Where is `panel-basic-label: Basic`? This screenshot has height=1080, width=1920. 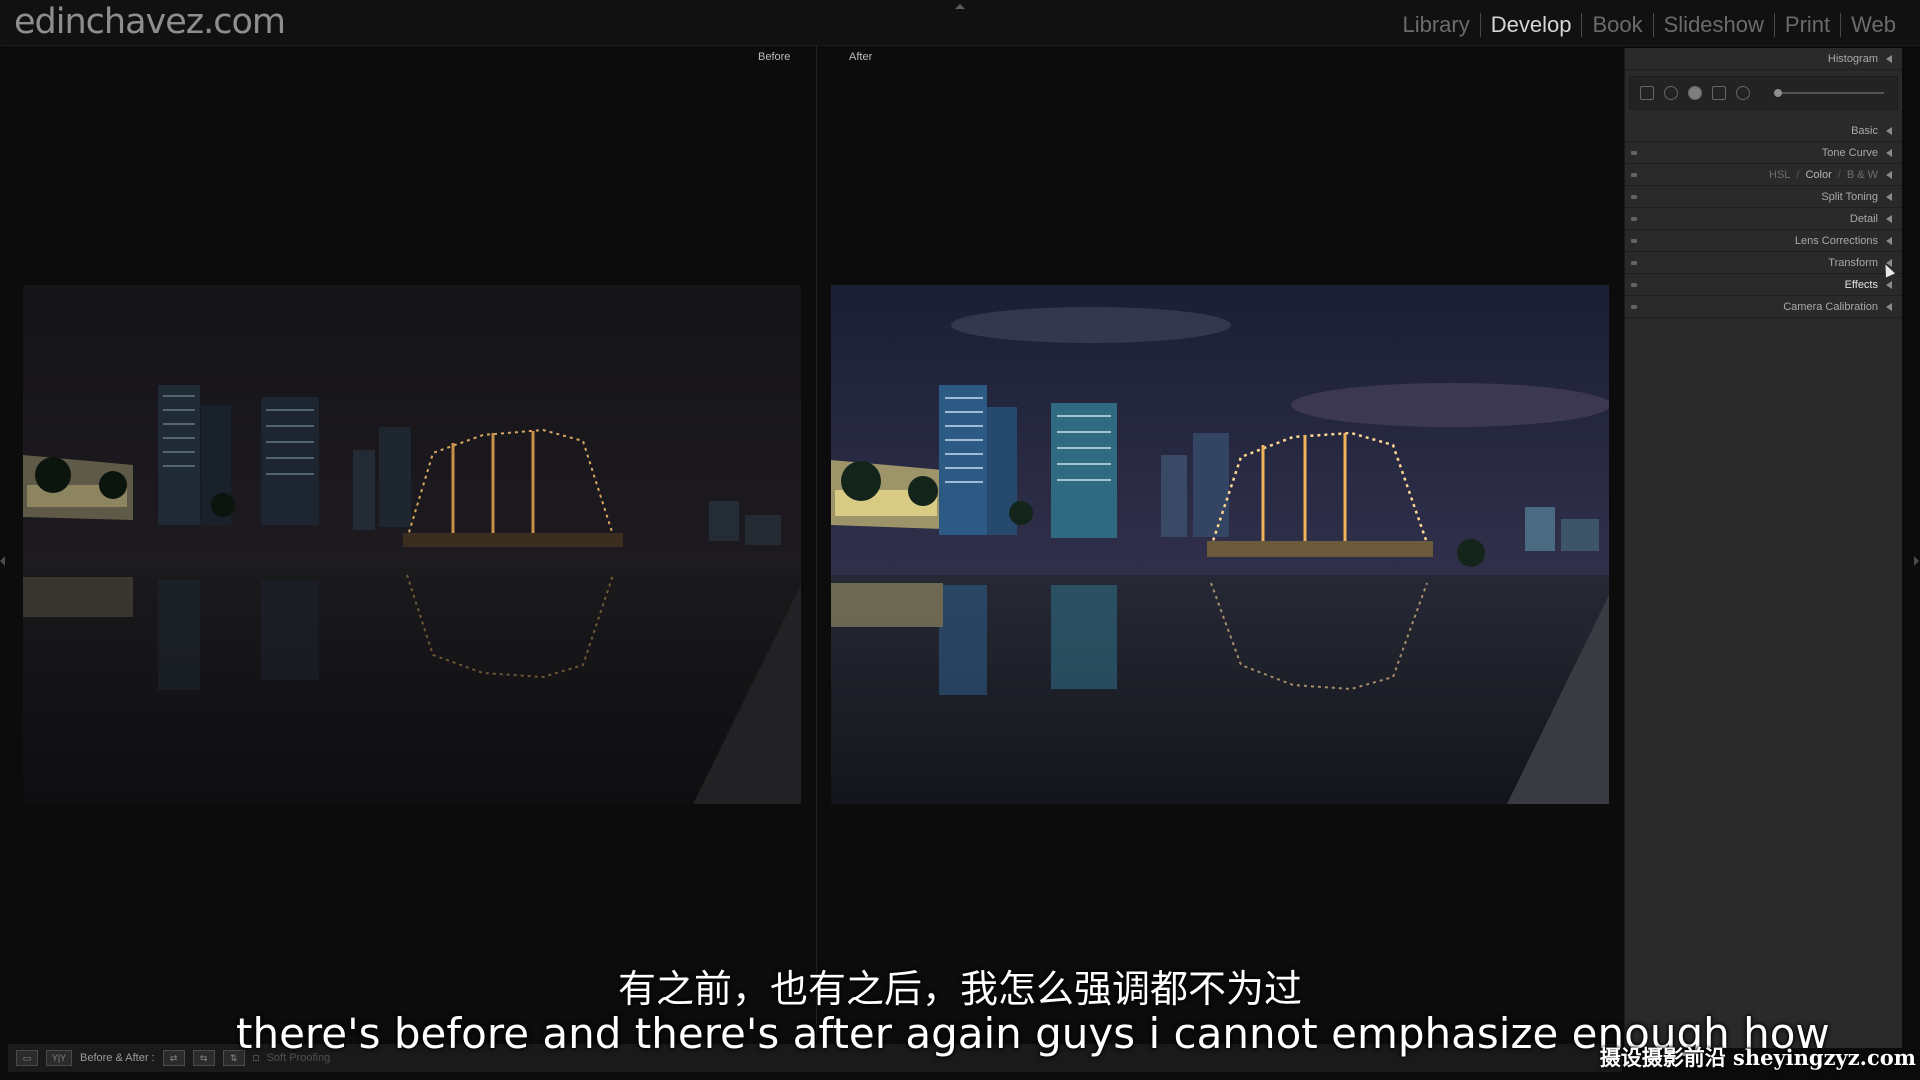 panel-basic-label: Basic is located at coordinates (1864, 130).